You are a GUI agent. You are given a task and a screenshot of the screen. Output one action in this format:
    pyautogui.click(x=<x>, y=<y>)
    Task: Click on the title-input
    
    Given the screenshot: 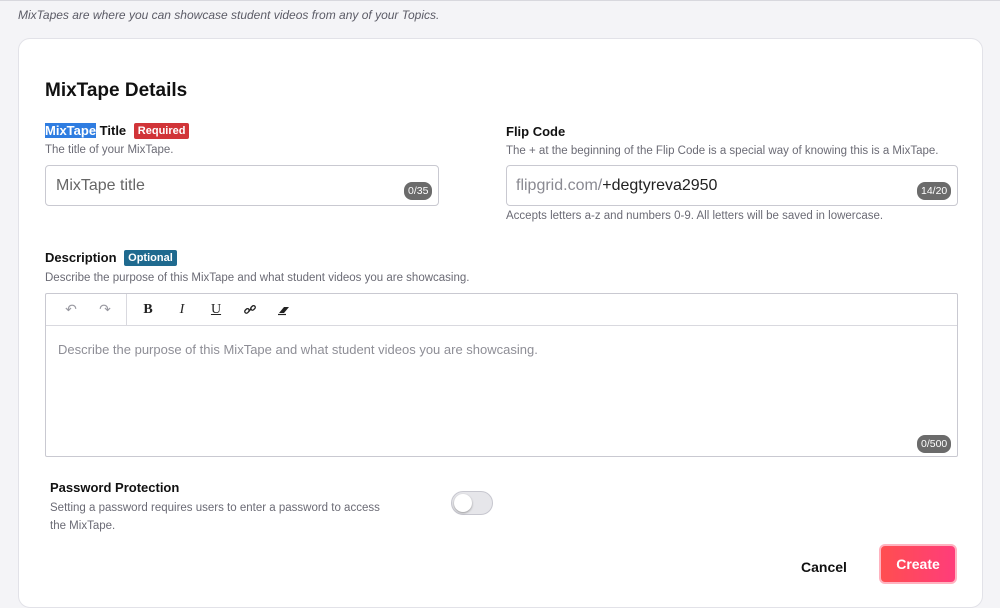 What is the action you would take?
    pyautogui.click(x=242, y=185)
    